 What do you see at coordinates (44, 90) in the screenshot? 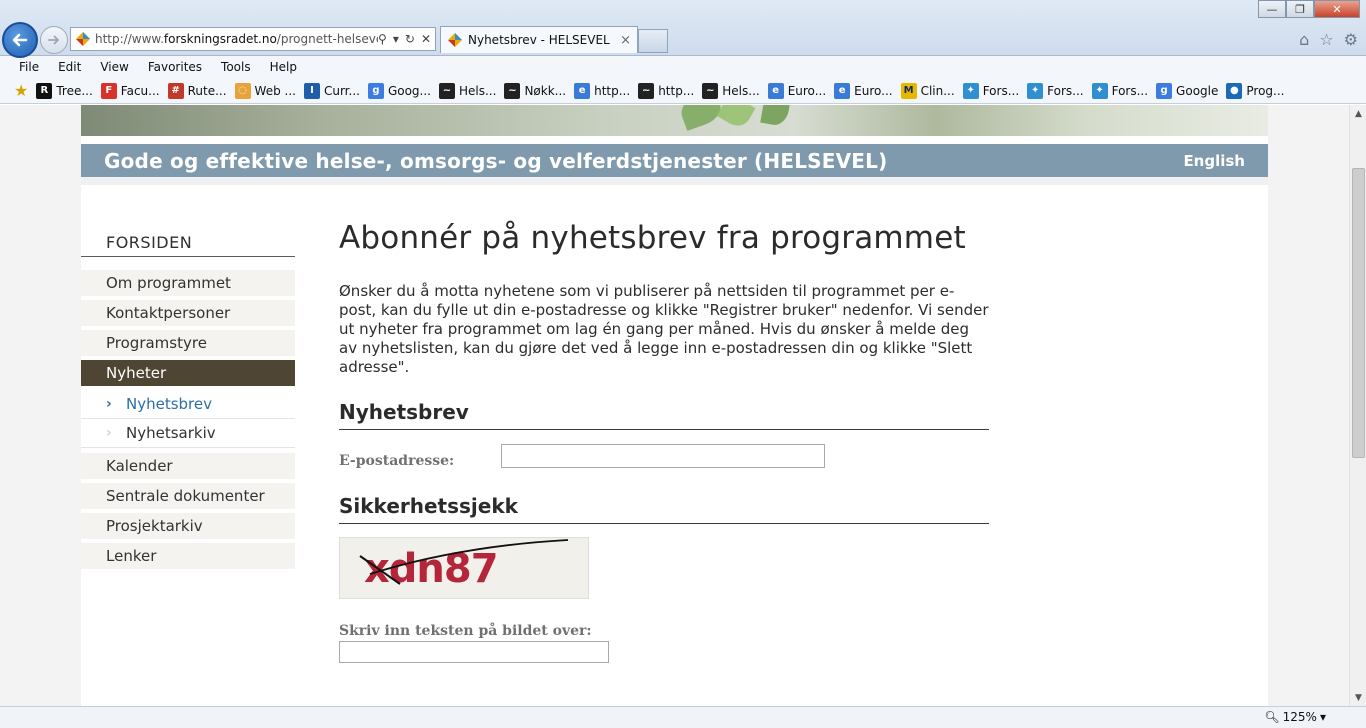
I see `favorite-favicon-icon: R` at bounding box center [44, 90].